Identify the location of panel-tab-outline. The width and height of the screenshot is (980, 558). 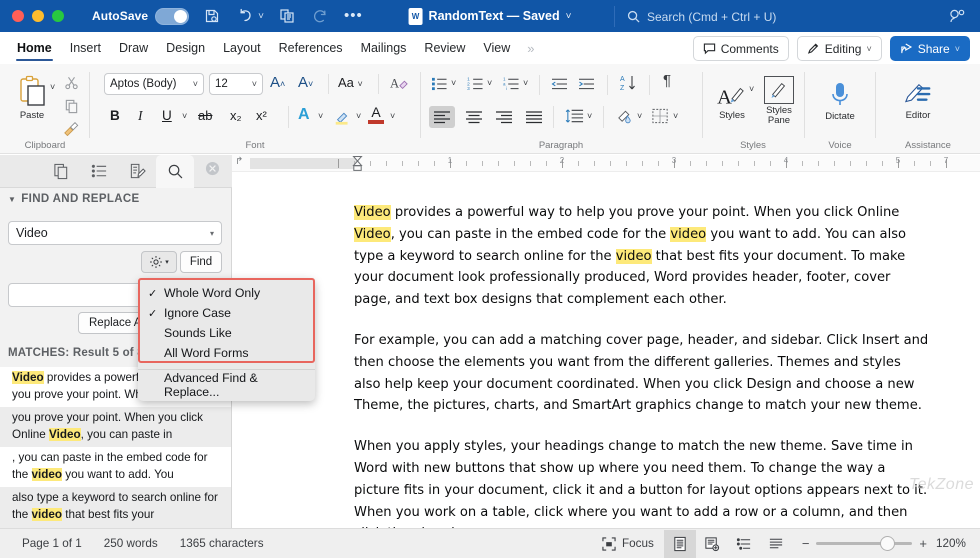
(99, 171).